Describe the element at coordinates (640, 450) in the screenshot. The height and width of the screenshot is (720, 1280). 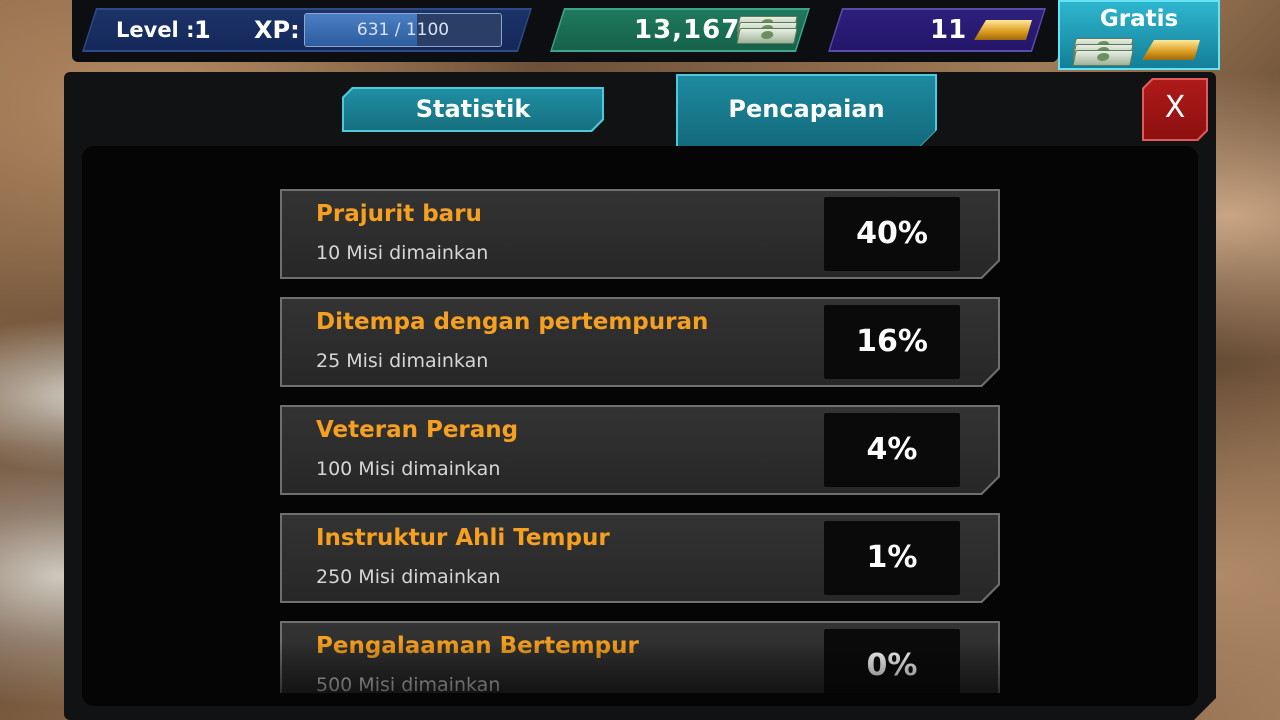
I see `achievement-item: Veteran Perang 100 Misi dimainkan 4%` at that location.